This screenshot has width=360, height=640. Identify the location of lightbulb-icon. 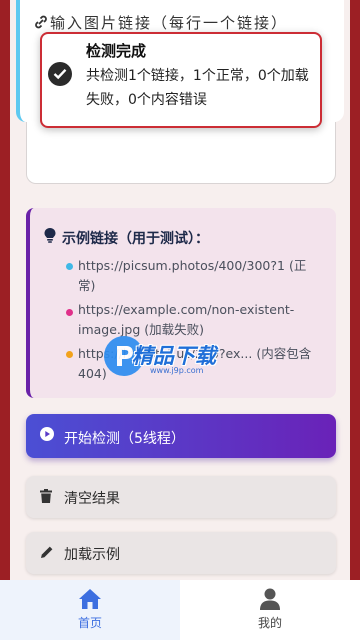
(50, 237).